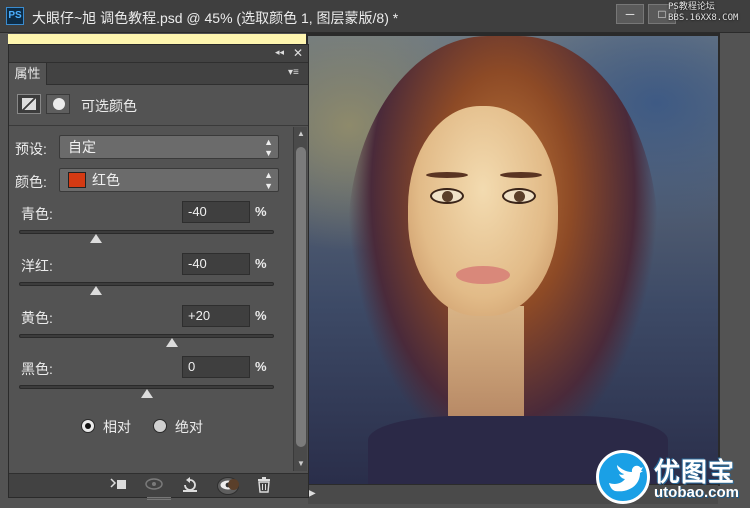 Image resolution: width=750 pixels, height=508 pixels. Describe the element at coordinates (31, 149) in the screenshot. I see `preset-label: 预设:` at that location.